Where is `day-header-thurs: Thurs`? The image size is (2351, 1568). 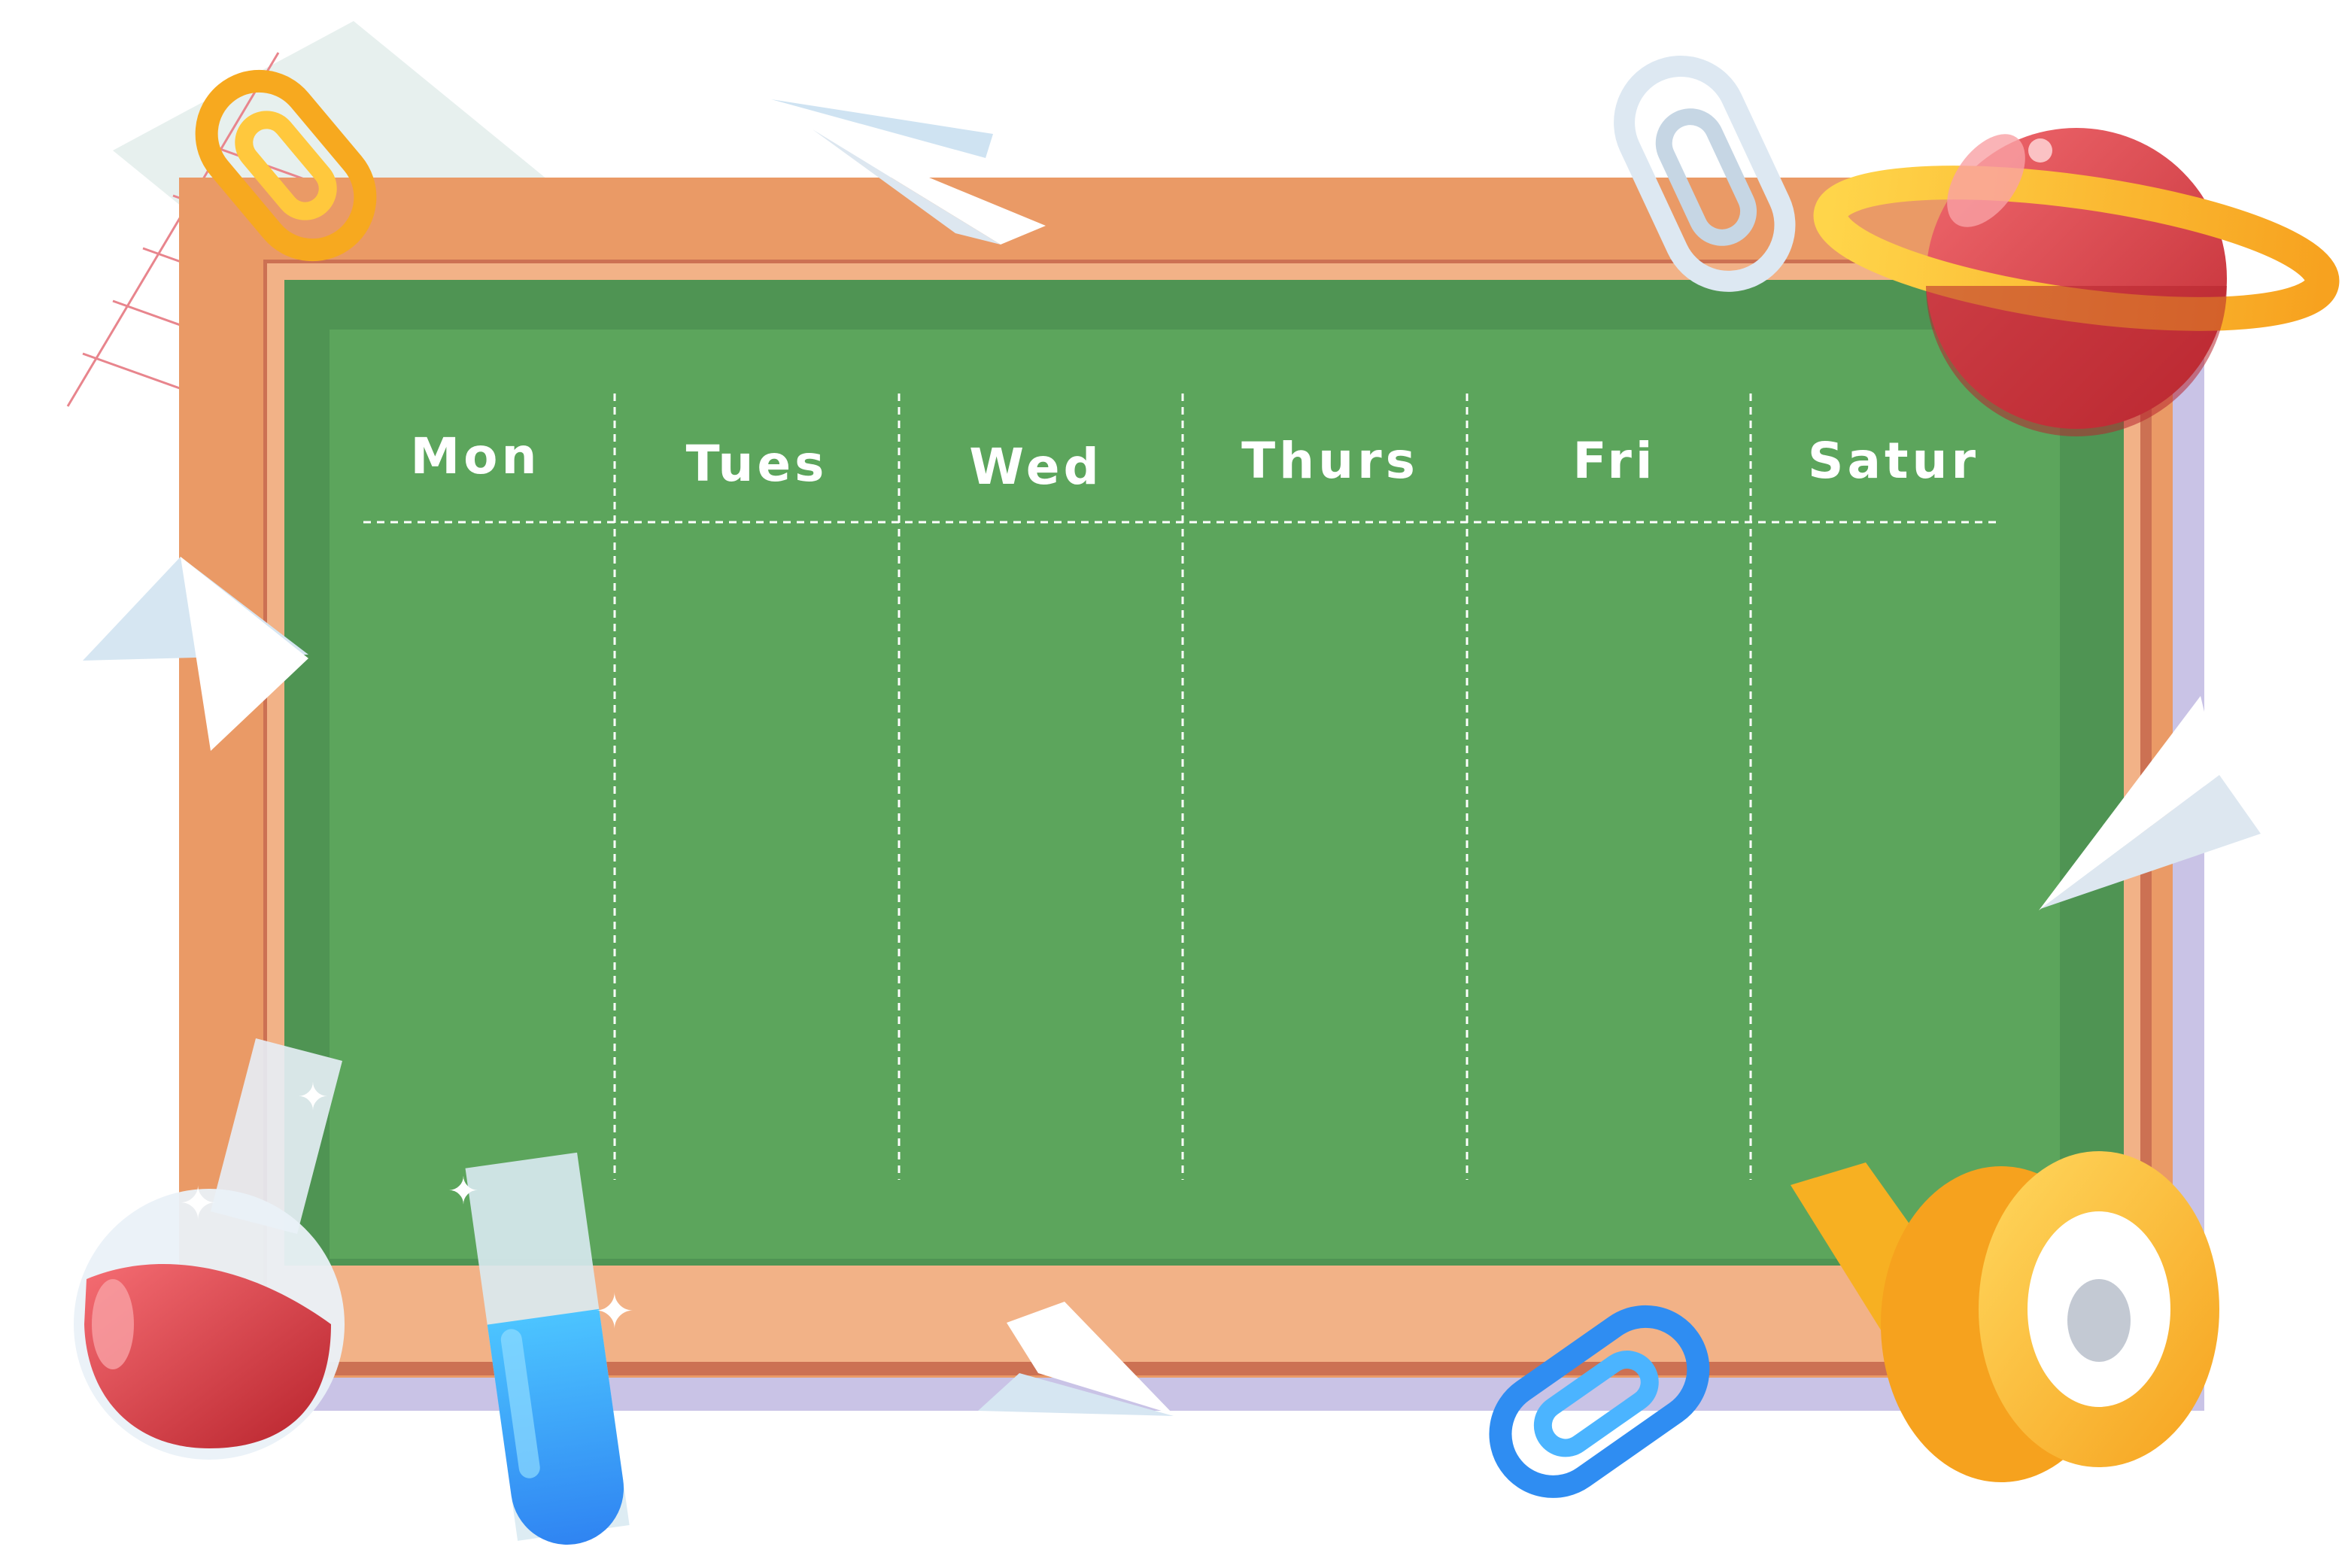 day-header-thurs: Thurs is located at coordinates (1330, 461).